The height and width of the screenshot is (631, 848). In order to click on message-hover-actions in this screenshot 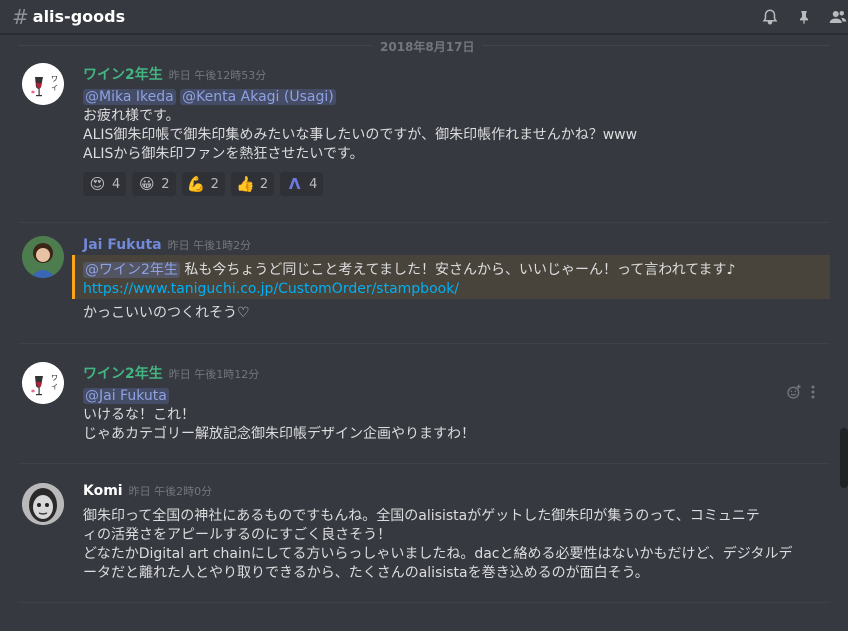, I will do `click(801, 394)`.